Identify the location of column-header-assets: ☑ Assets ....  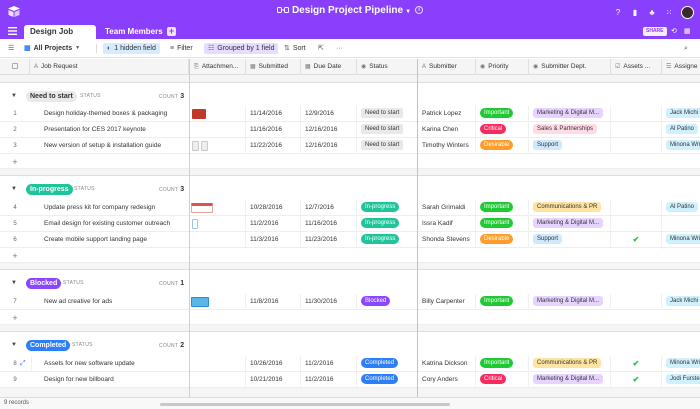
(636, 67).